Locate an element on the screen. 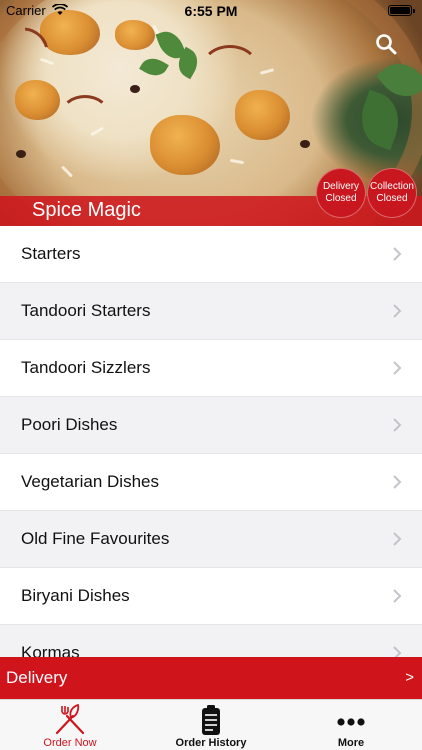  tab-more: More is located at coordinates (351, 725).